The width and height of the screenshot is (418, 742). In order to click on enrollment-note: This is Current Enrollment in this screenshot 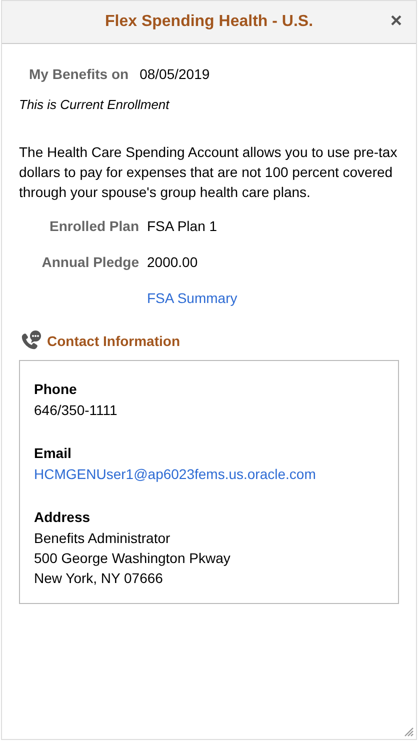, I will do `click(95, 104)`.